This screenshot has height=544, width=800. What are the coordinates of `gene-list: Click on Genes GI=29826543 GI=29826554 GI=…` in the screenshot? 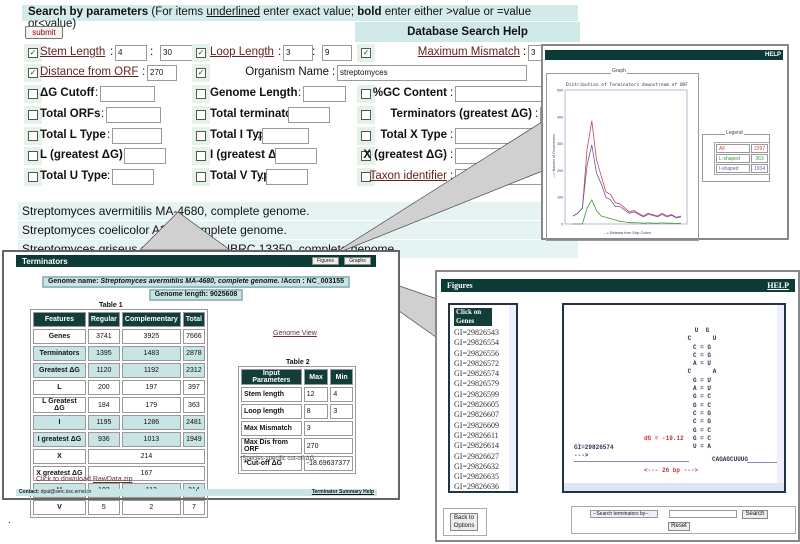 It's located at (483, 398).